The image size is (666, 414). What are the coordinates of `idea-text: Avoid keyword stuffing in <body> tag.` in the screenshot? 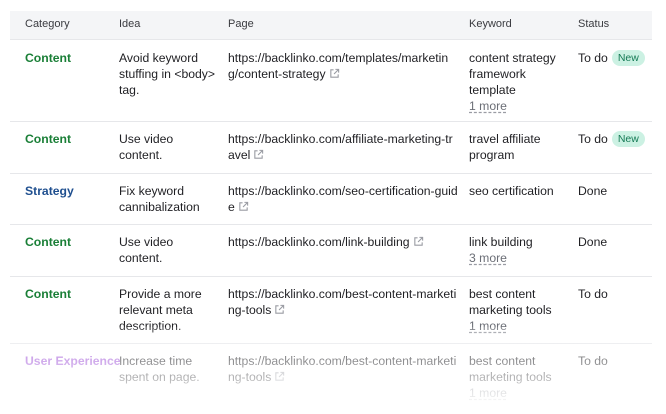 It's located at (167, 74).